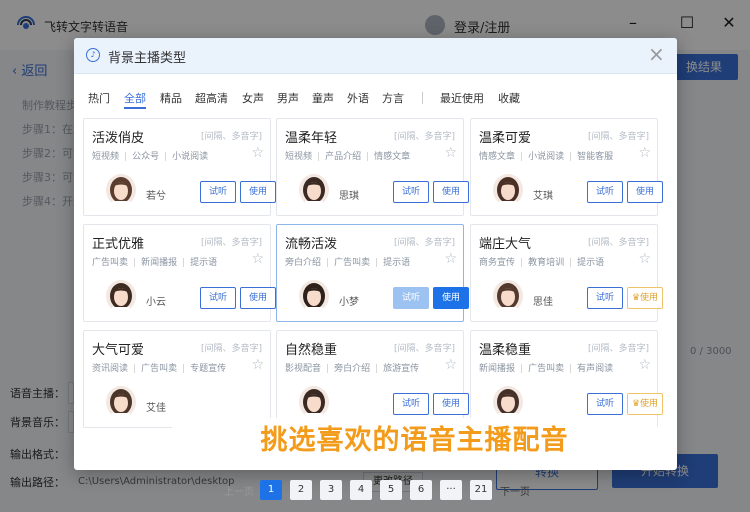 This screenshot has height=512, width=750. What do you see at coordinates (566, 167) in the screenshot?
I see `voice-card: 温柔可爱 [间隔、多音字] 情感文章小说阅读智能客服 ☆ 艾琪 试听 使用` at bounding box center [566, 167].